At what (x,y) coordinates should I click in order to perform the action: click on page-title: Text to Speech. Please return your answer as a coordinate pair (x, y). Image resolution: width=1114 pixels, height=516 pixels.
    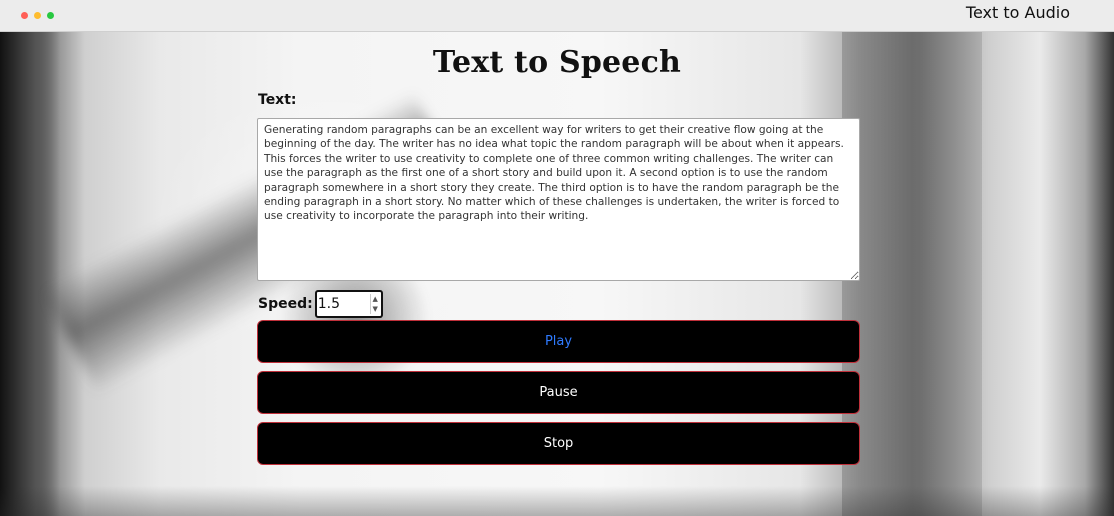
    Looking at the image, I should click on (557, 62).